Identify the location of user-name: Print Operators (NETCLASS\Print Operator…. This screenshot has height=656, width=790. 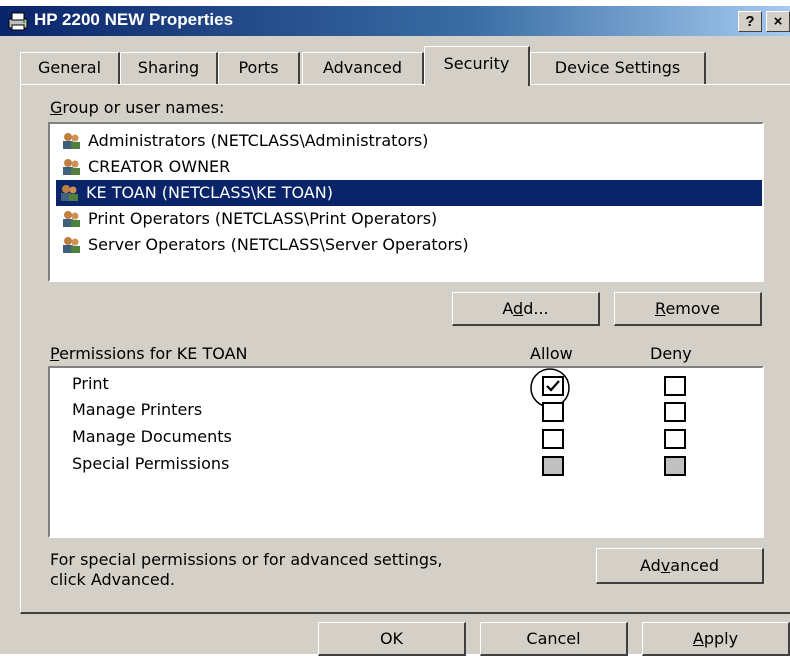
(263, 218).